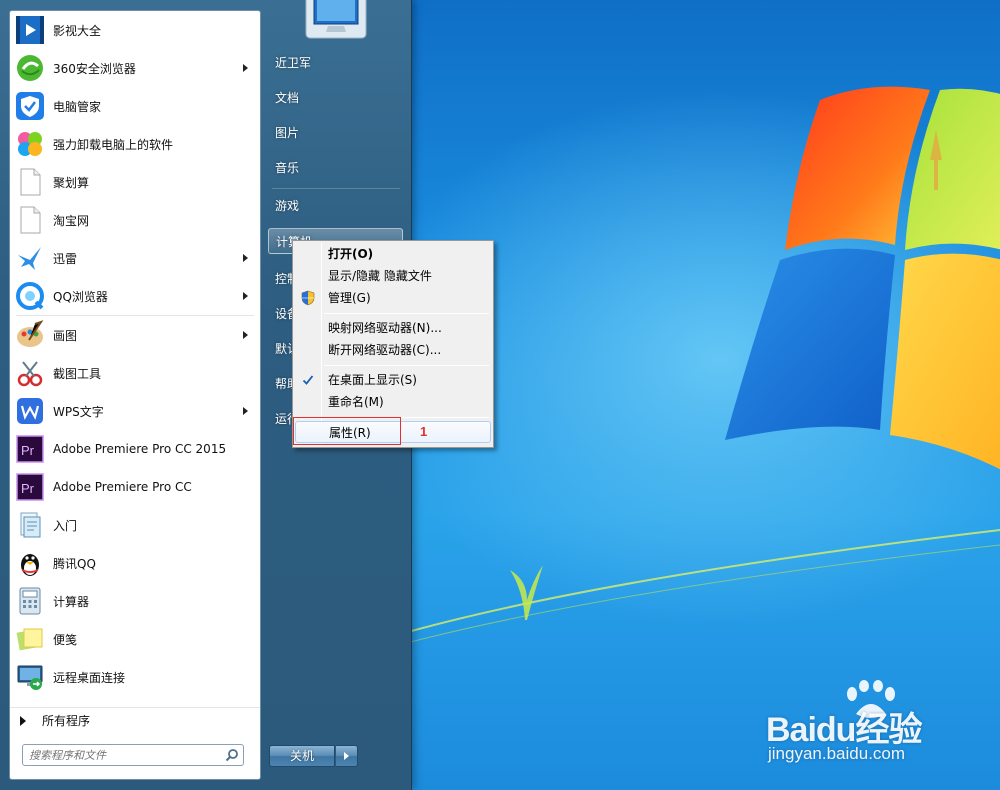 This screenshot has height=790, width=1000. What do you see at coordinates (335, 63) in the screenshot?
I see `right-link-user: 近卫军` at bounding box center [335, 63].